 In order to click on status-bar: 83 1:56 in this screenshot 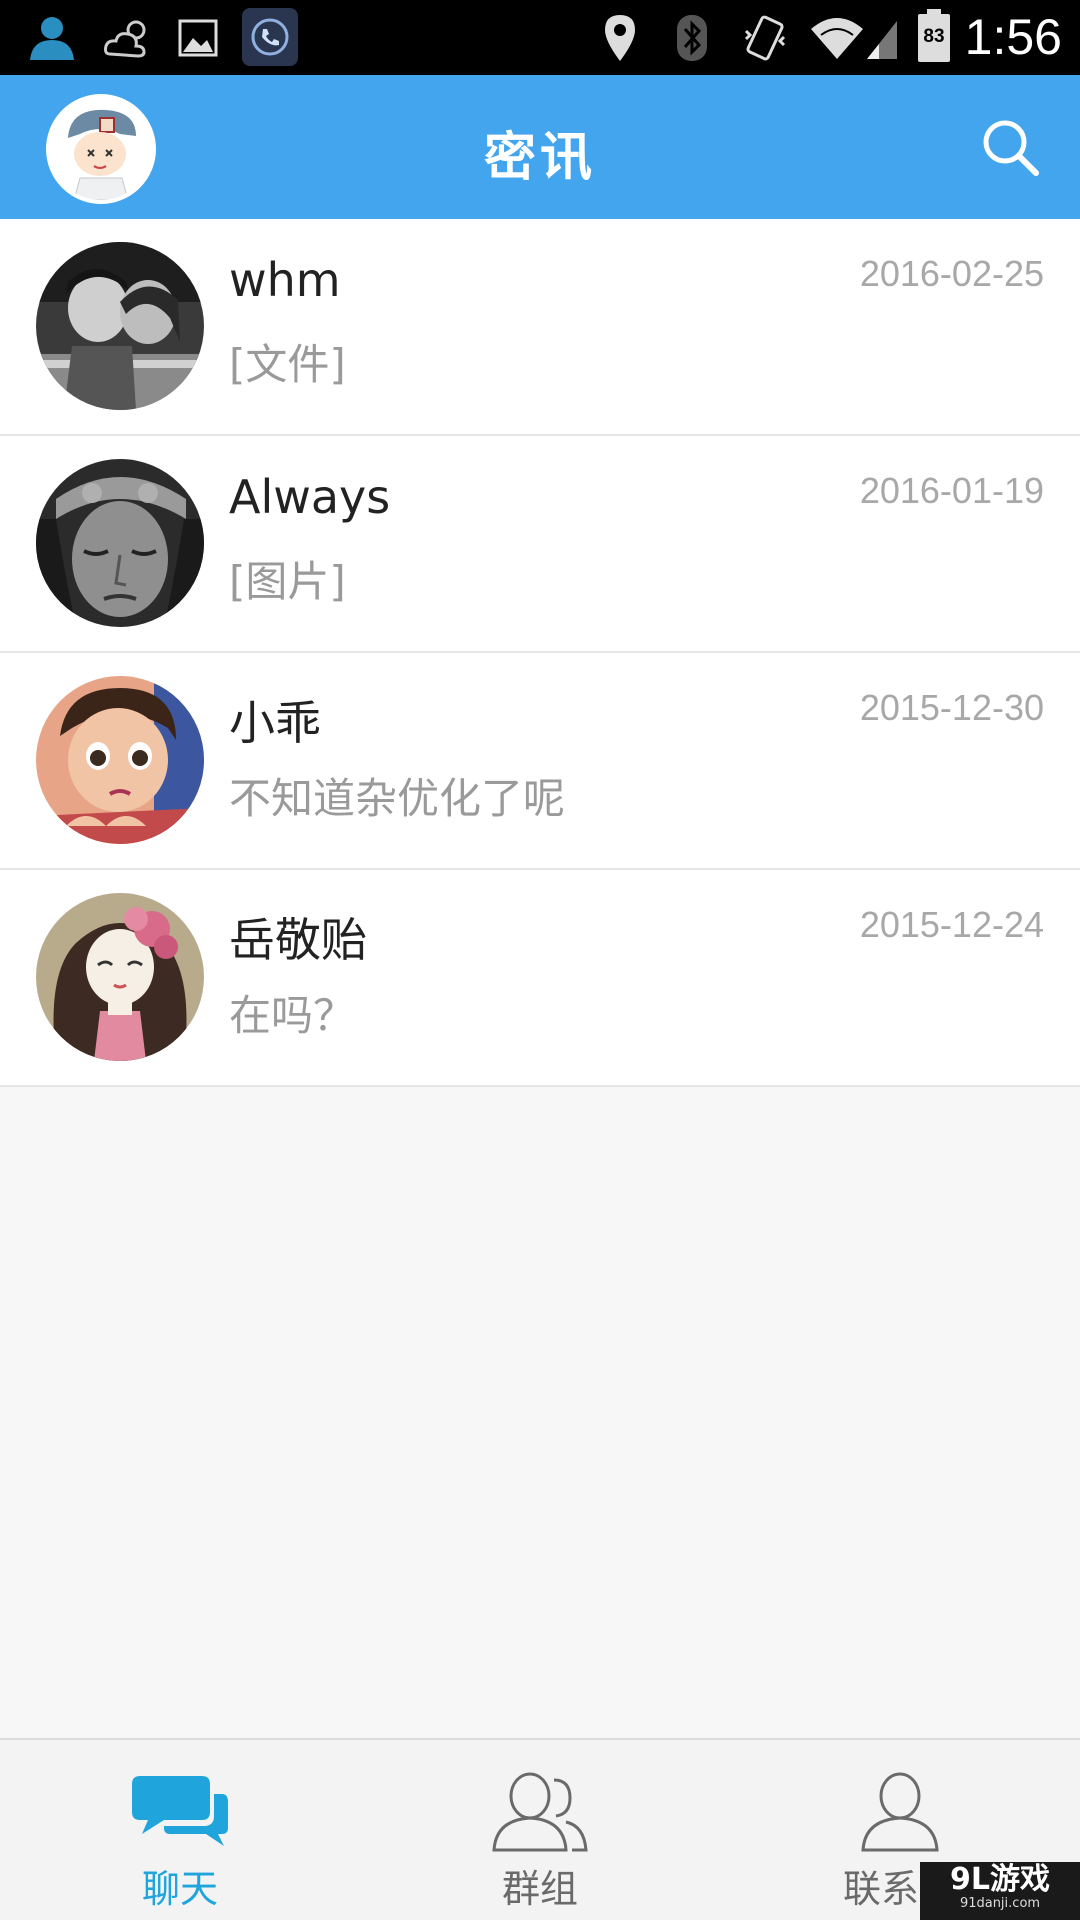, I will do `click(540, 37)`.